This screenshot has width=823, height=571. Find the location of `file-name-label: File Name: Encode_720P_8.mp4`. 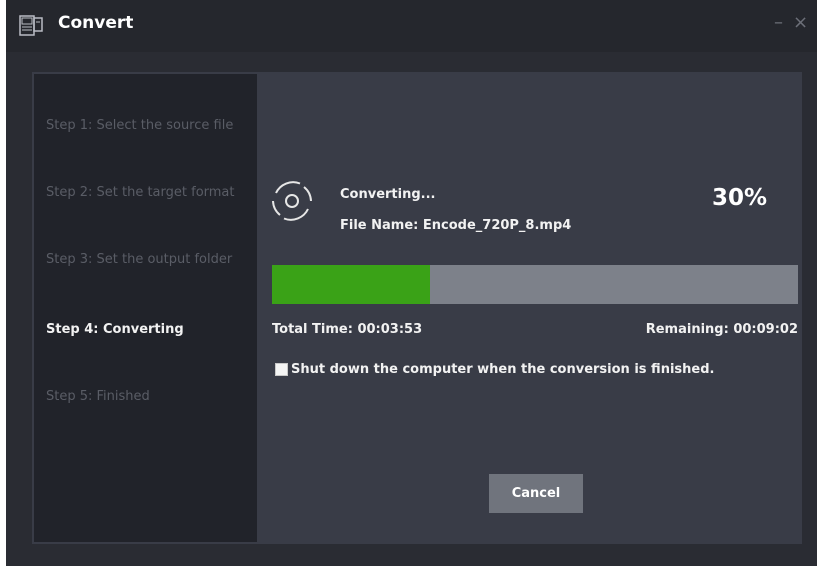

file-name-label: File Name: Encode_720P_8.mp4 is located at coordinates (456, 225).